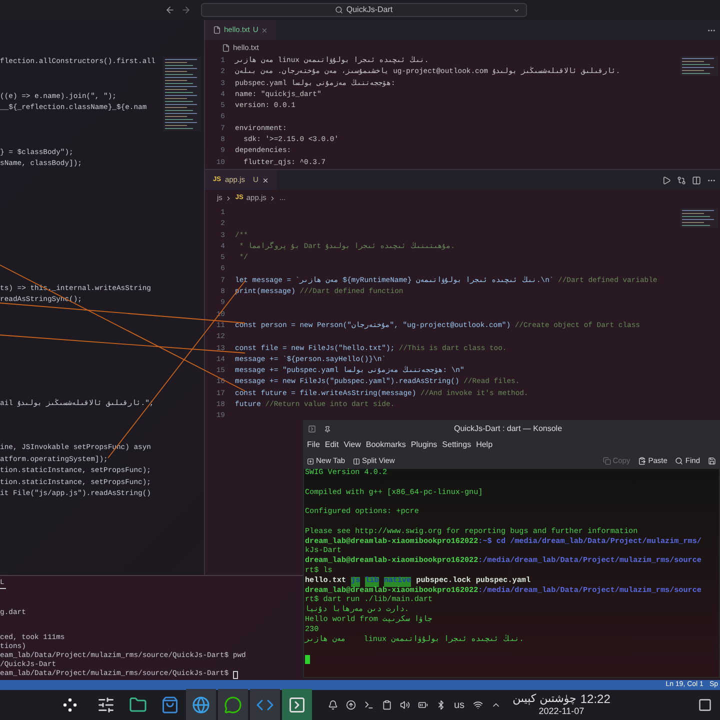 This screenshot has height=720, width=720. I want to click on bluetooth-icon, so click(441, 705).